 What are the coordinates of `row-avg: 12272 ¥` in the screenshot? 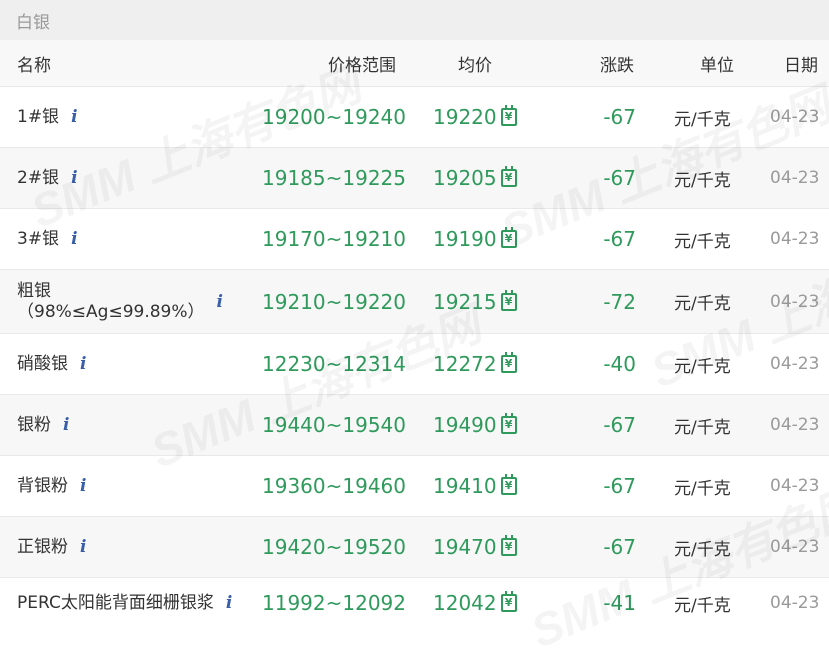 It's located at (475, 364).